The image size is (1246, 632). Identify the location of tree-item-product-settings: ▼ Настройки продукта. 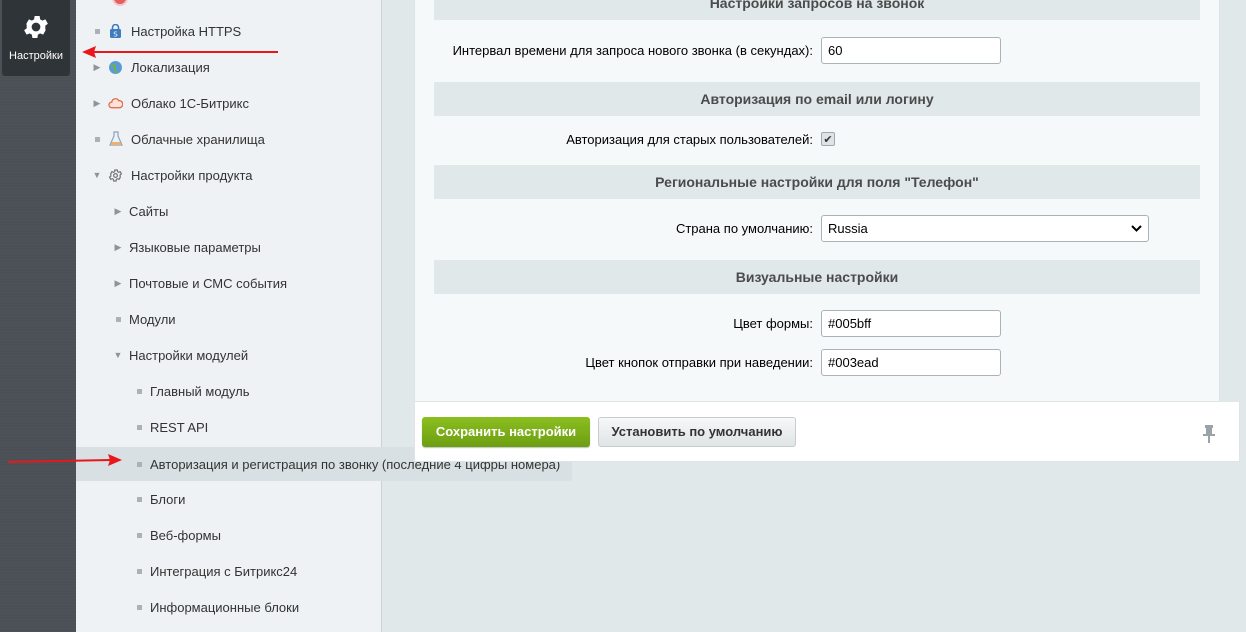
(172, 175).